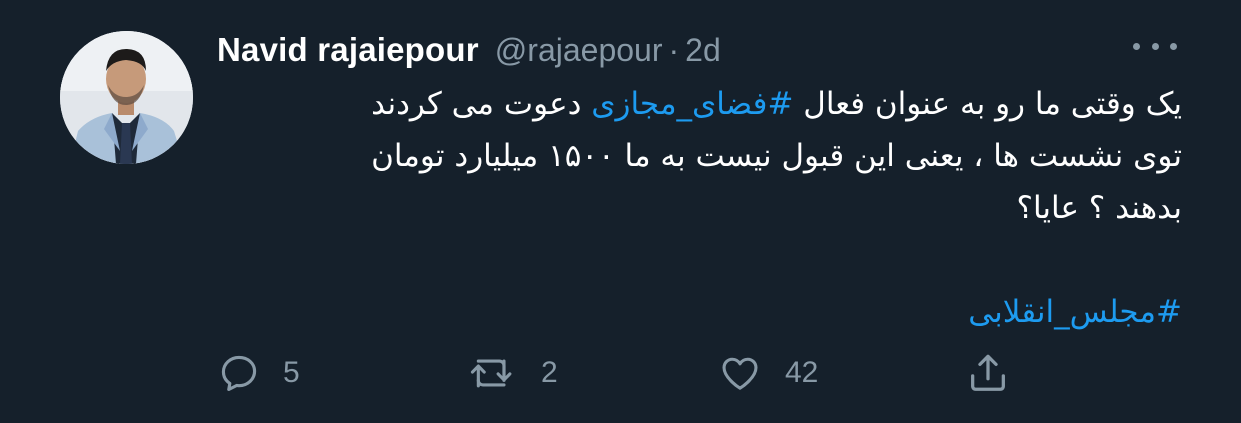  I want to click on hashtag-link: #مجلس_انقلابی, so click(1075, 312).